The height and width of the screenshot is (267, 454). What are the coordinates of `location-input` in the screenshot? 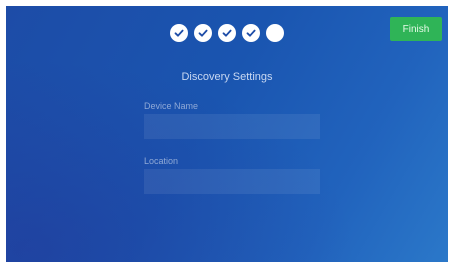 It's located at (232, 181).